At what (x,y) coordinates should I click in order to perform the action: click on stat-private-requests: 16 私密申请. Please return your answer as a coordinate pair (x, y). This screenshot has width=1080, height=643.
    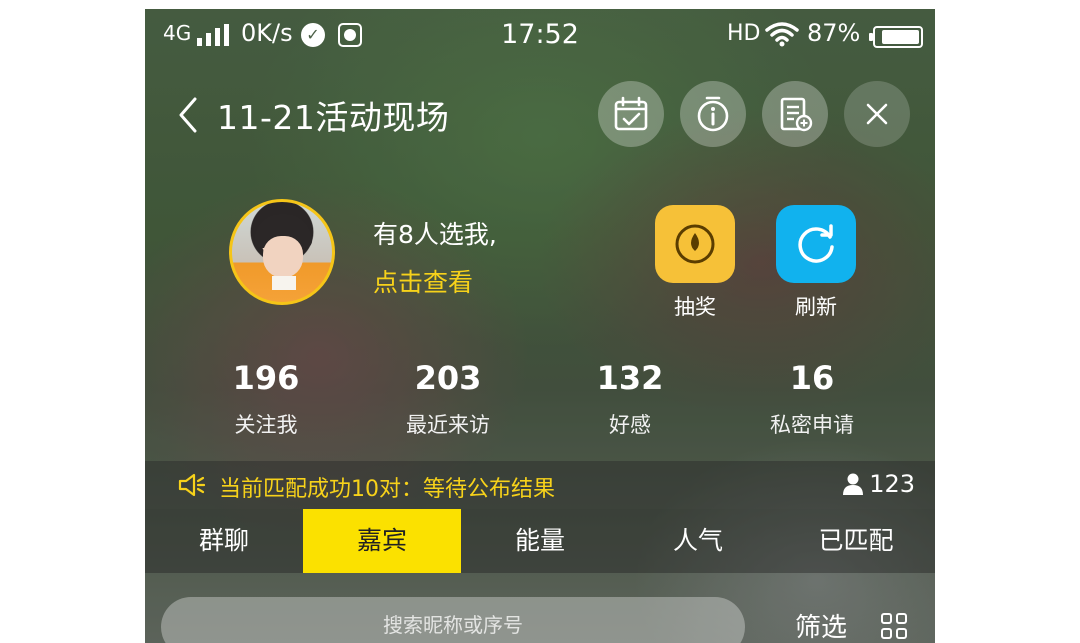
    Looking at the image, I should click on (812, 399).